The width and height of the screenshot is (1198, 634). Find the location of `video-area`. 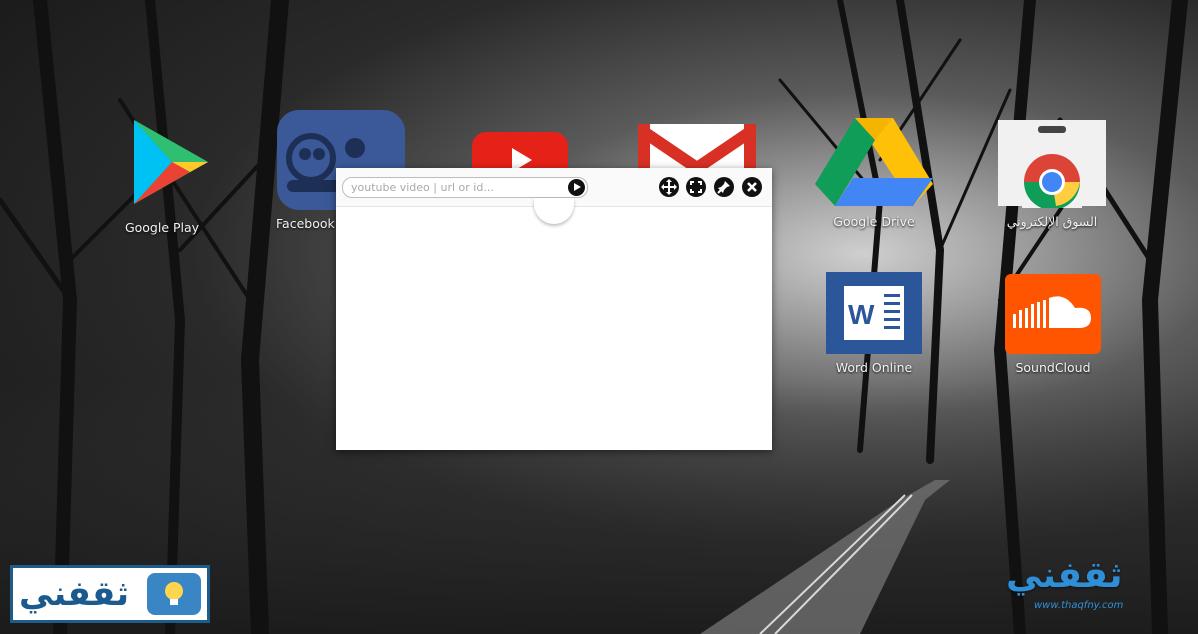

video-area is located at coordinates (554, 328).